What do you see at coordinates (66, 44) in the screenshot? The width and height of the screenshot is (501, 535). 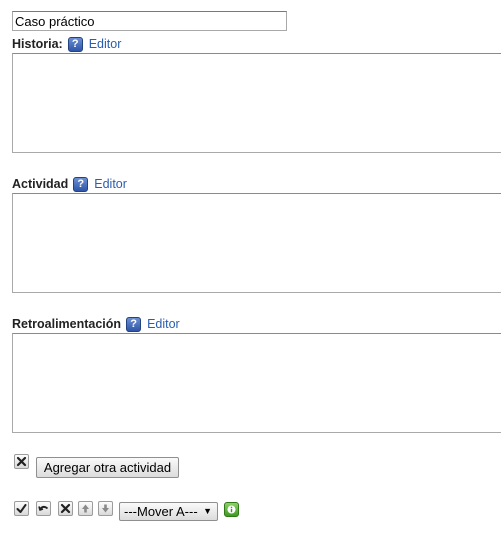 I see `field-historia-header: Historia: ? Editor` at bounding box center [66, 44].